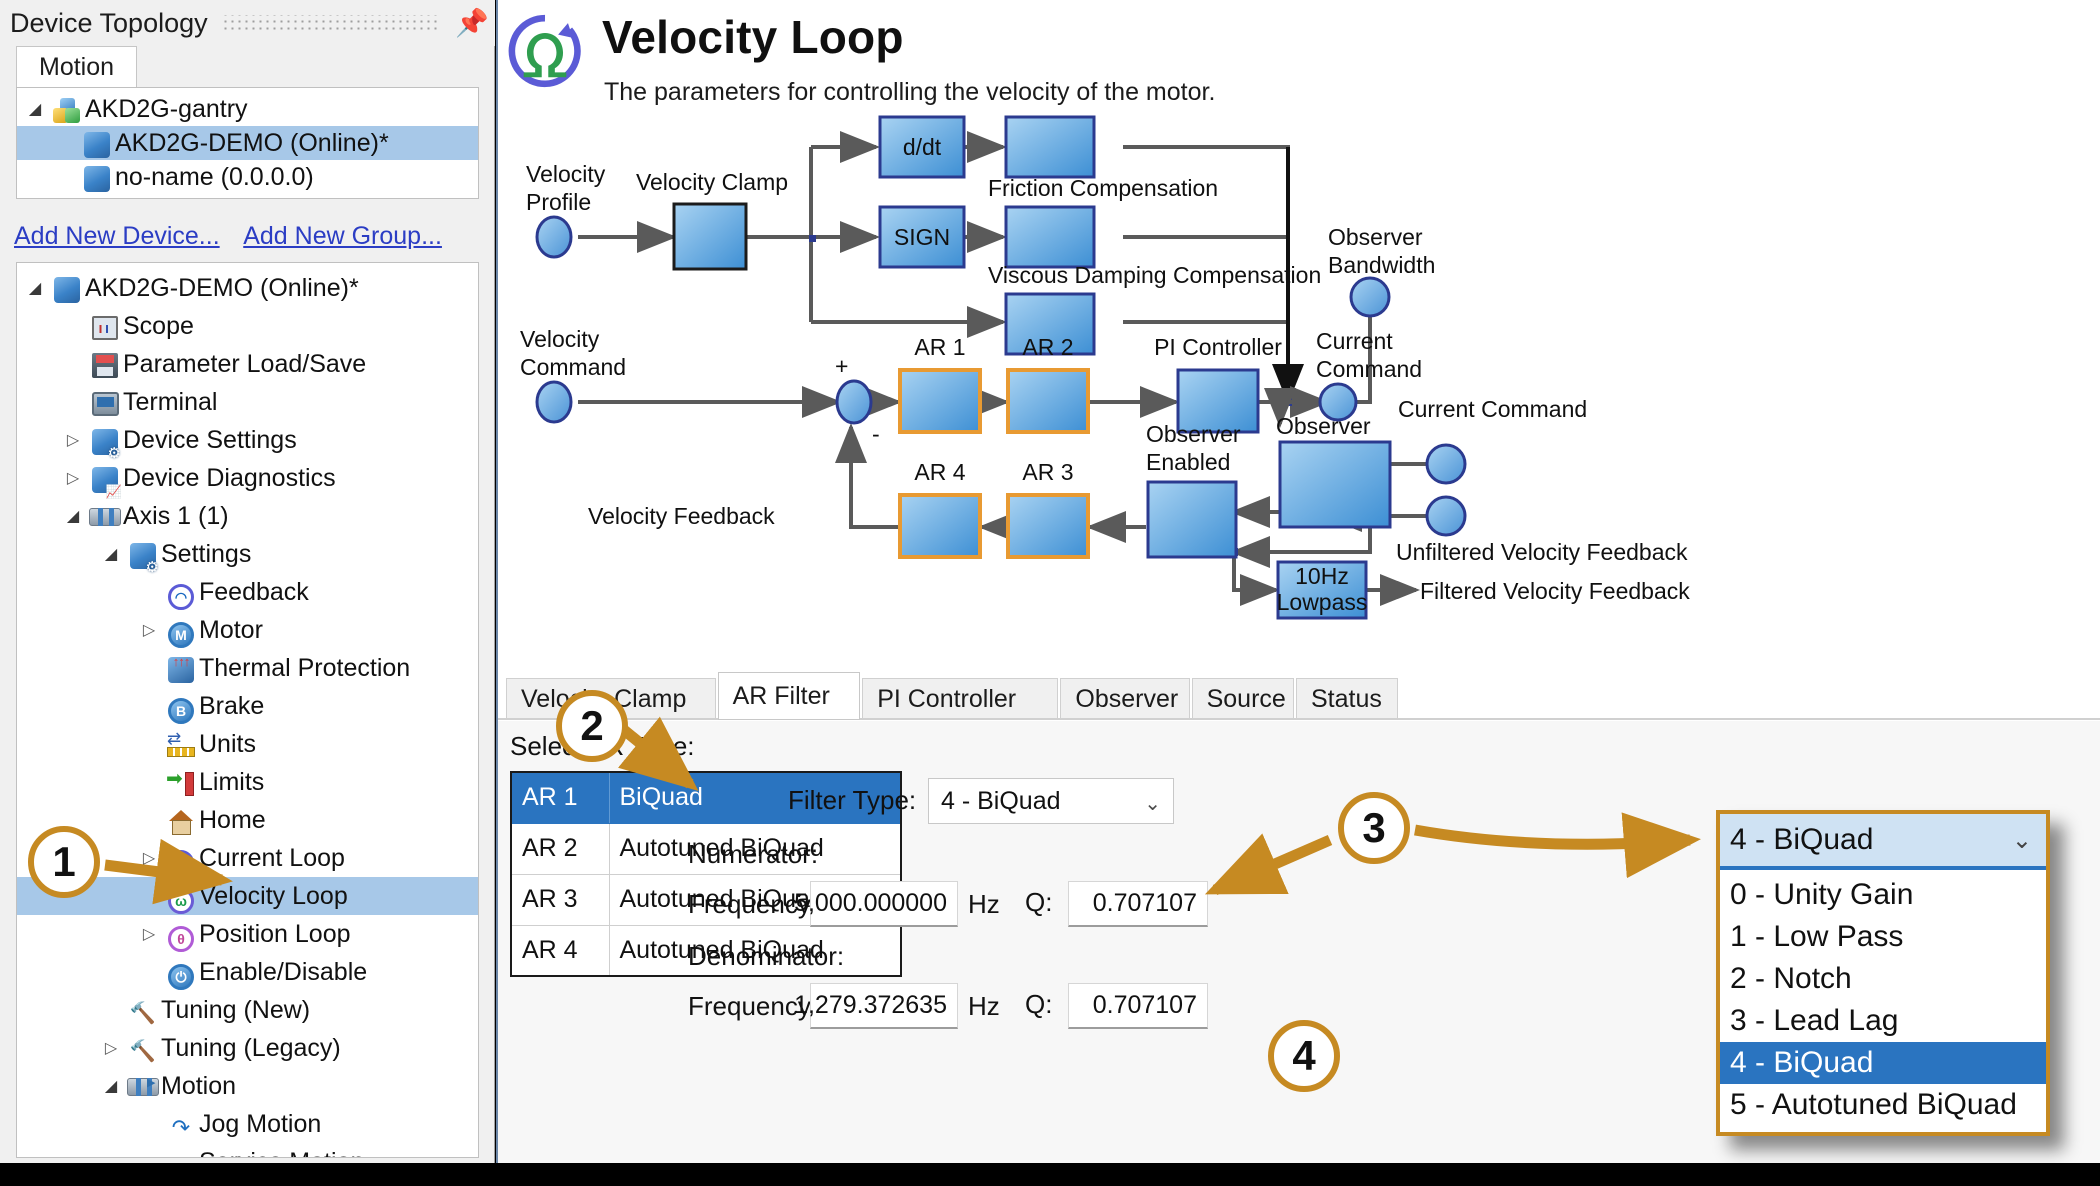  Describe the element at coordinates (1322, 602) in the screenshot. I see `lowpass-label-2: Lowpass` at that location.